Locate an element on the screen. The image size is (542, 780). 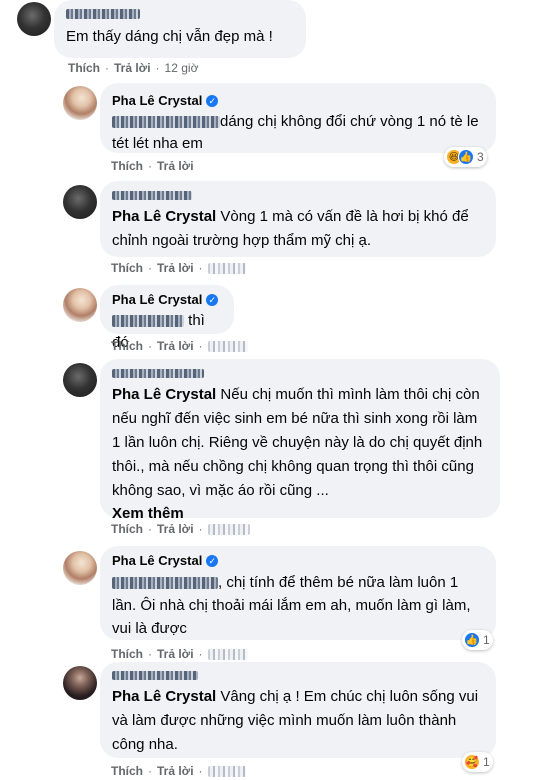
comment-text: Em thấy dáng chị vẫn đẹp mà ! is located at coordinates (169, 36).